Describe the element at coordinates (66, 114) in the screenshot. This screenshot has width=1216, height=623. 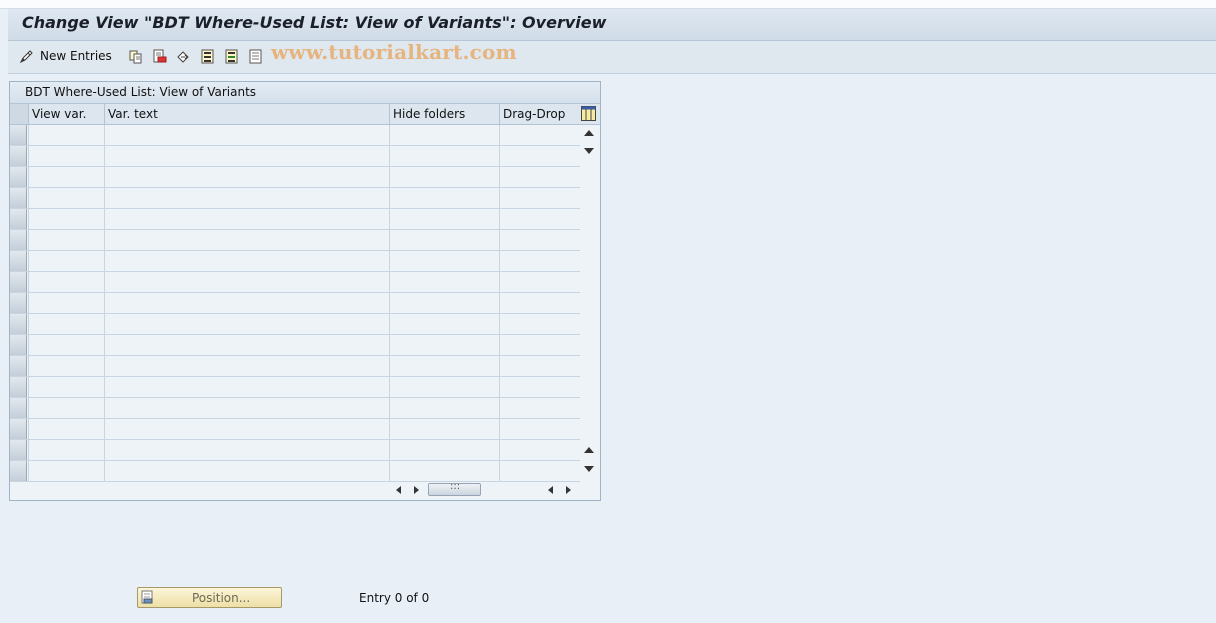
I see `column-header-view-var: View var.` at that location.